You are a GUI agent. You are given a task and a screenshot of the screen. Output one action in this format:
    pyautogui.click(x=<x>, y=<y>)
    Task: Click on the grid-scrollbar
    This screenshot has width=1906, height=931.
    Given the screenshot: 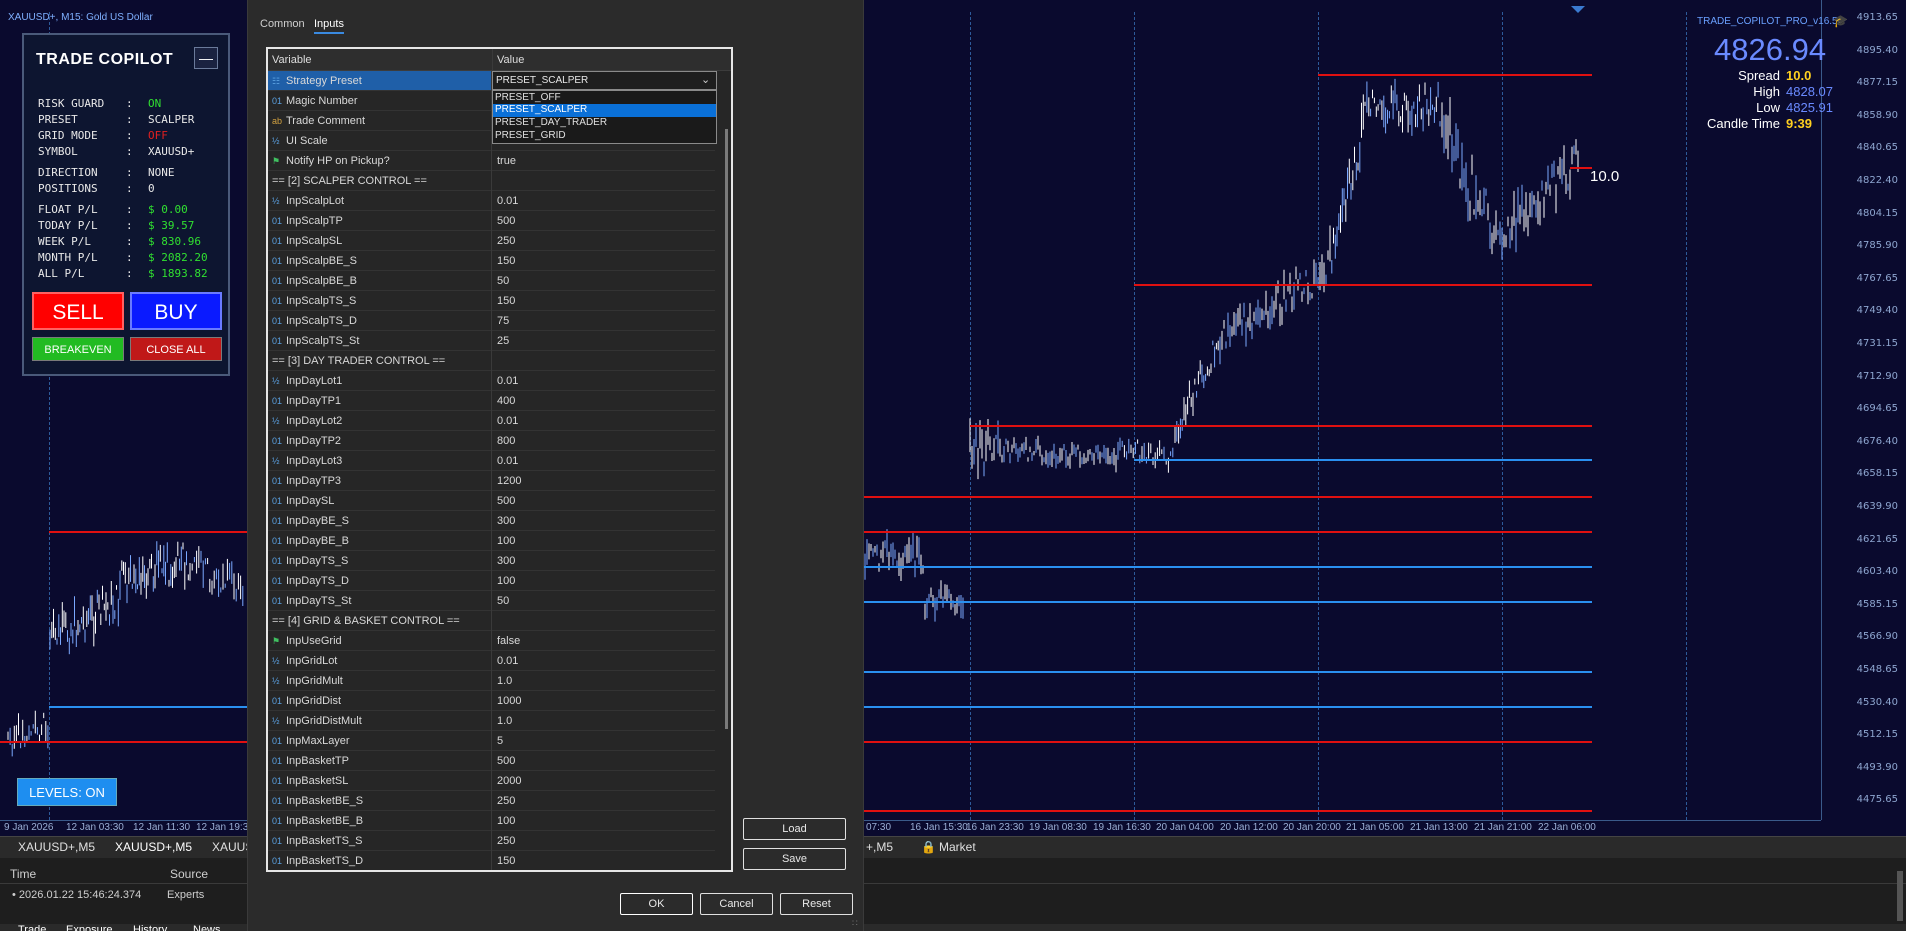 What is the action you would take?
    pyautogui.click(x=727, y=470)
    